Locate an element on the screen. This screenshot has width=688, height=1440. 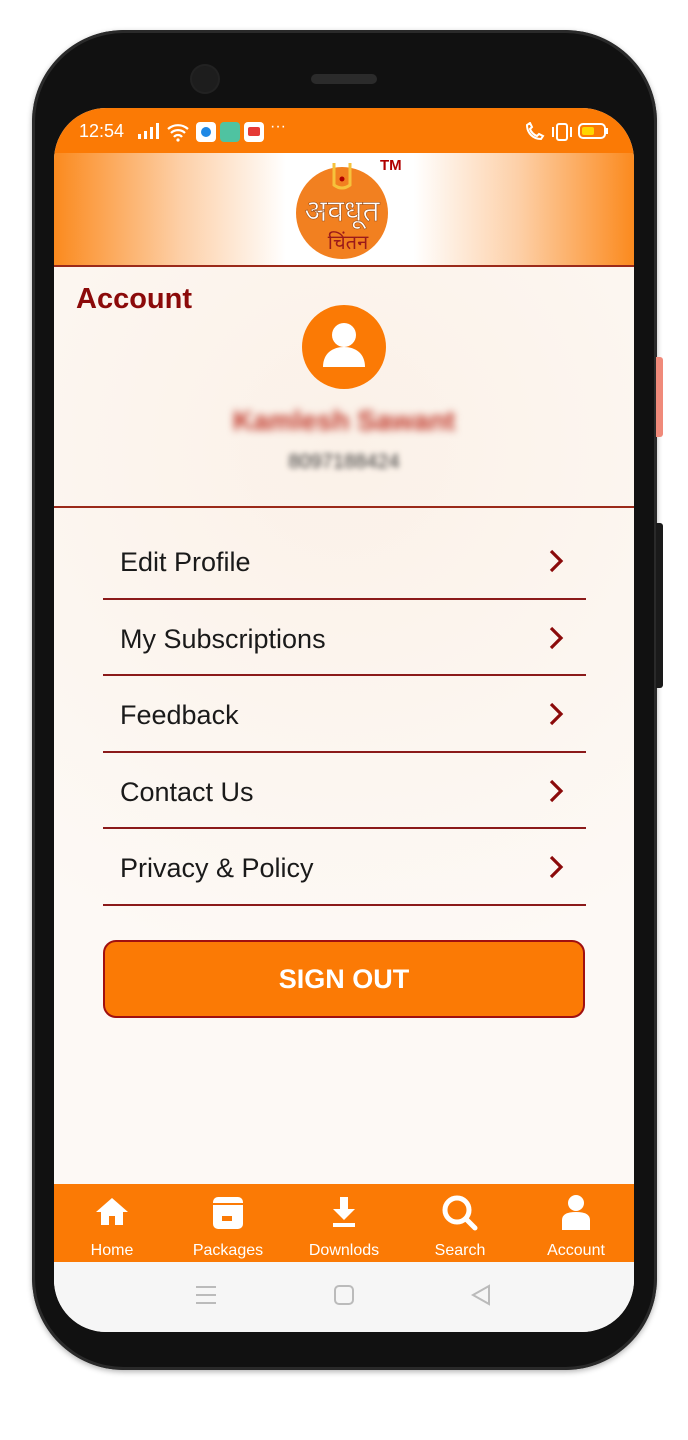
system-nav-bar is located at coordinates (344, 1297).